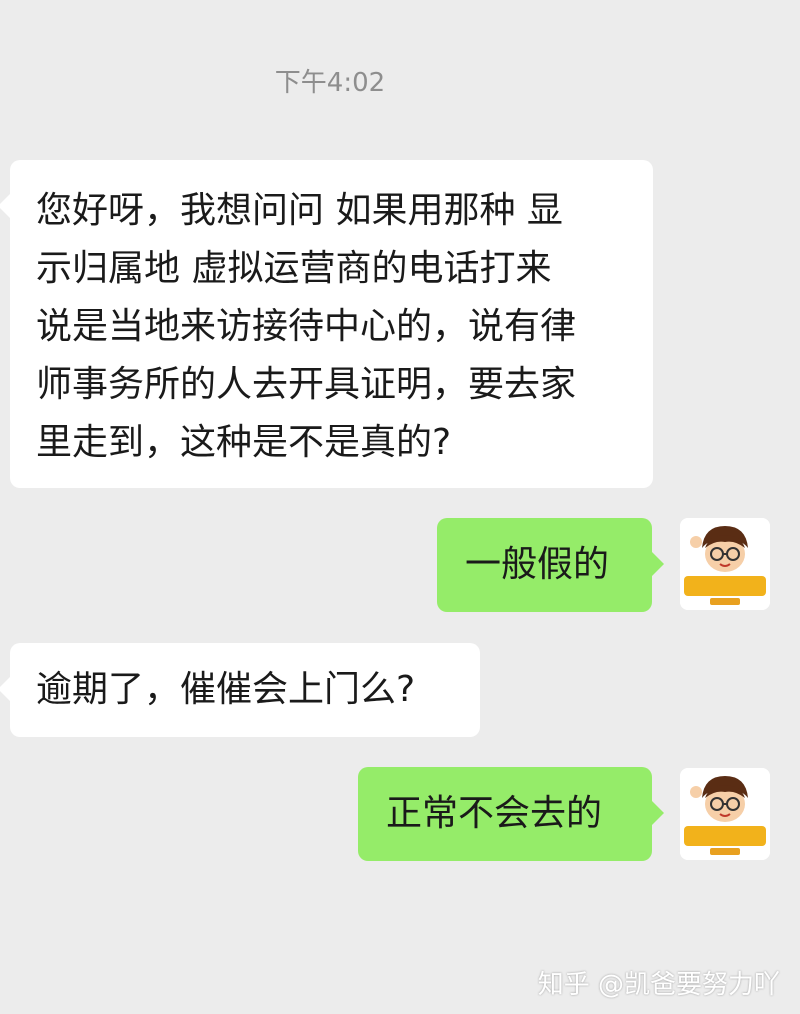  Describe the element at coordinates (294, 268) in the screenshot. I see `message-line: 示归属地 虚拟运营商的电话打来` at that location.